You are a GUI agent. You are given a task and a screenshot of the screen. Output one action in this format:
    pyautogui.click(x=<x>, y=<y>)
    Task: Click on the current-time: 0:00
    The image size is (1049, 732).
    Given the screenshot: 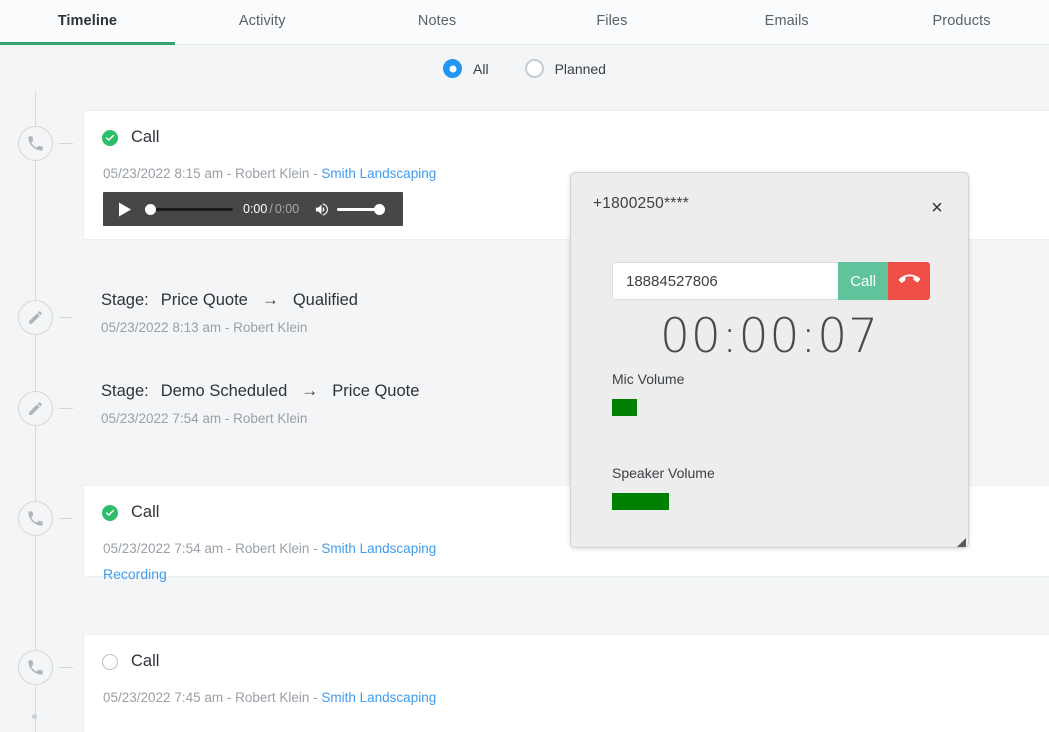 What is the action you would take?
    pyautogui.click(x=255, y=209)
    